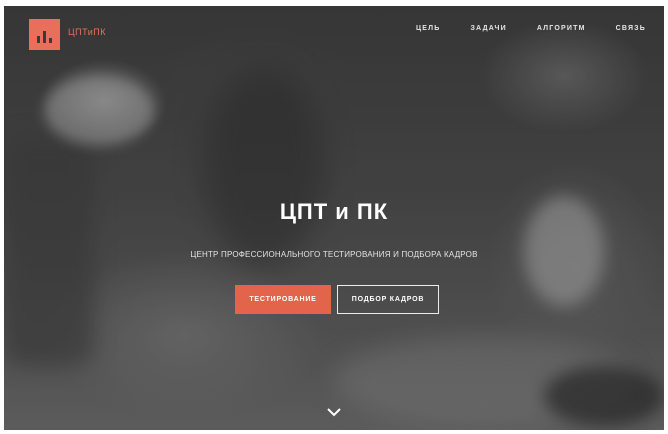 The image size is (668, 434). I want to click on main-nav: ЦЕЛЬ ЗАДАЧИ АЛГОРИТМ СВЯЗЬ, so click(531, 28).